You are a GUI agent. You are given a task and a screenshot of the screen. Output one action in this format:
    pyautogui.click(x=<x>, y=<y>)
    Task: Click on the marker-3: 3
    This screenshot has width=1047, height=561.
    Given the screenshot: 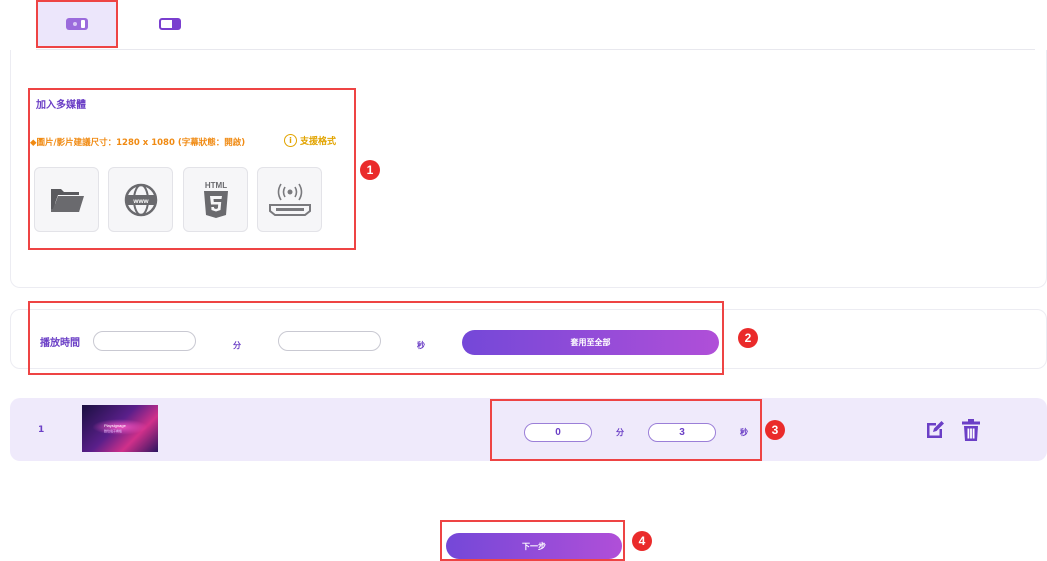 What is the action you would take?
    pyautogui.click(x=775, y=430)
    